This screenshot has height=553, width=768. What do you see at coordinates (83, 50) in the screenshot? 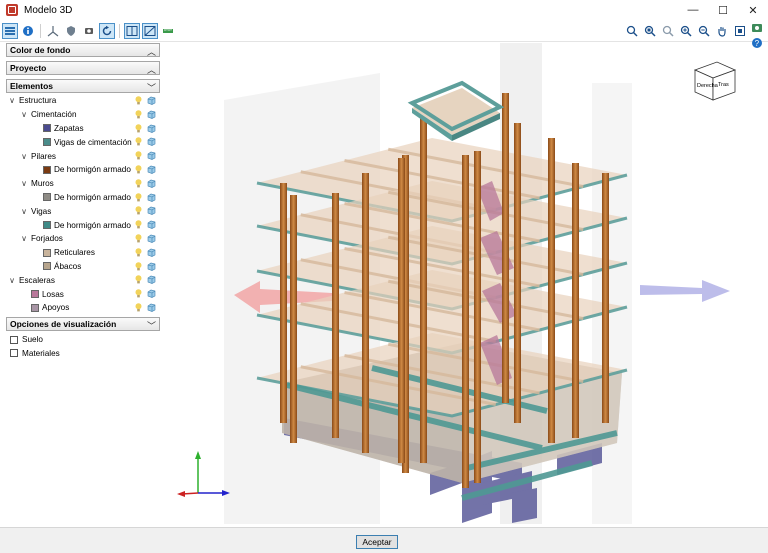
I see `section-background-color: Color de fondo ︿` at bounding box center [83, 50].